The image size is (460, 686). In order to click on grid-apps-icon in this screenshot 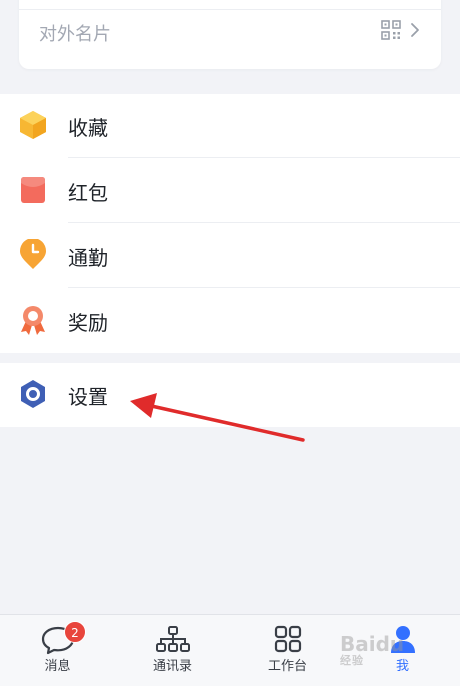, I will do `click(288, 639)`.